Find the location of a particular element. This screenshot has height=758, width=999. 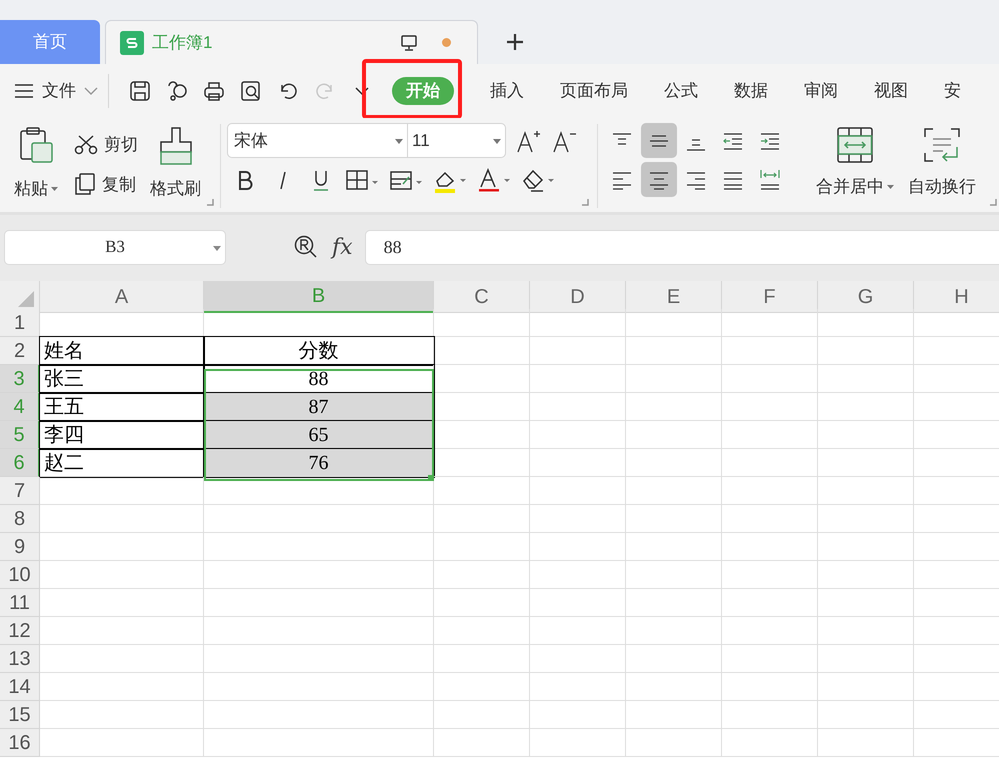

row-header: 7 is located at coordinates (20, 491).